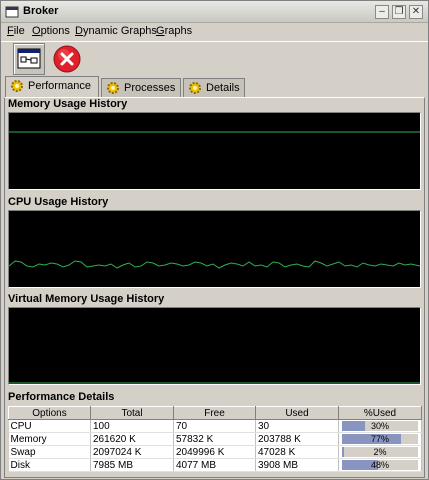 The height and width of the screenshot is (480, 429). What do you see at coordinates (49, 439) in the screenshot?
I see `cell-name: Memory` at bounding box center [49, 439].